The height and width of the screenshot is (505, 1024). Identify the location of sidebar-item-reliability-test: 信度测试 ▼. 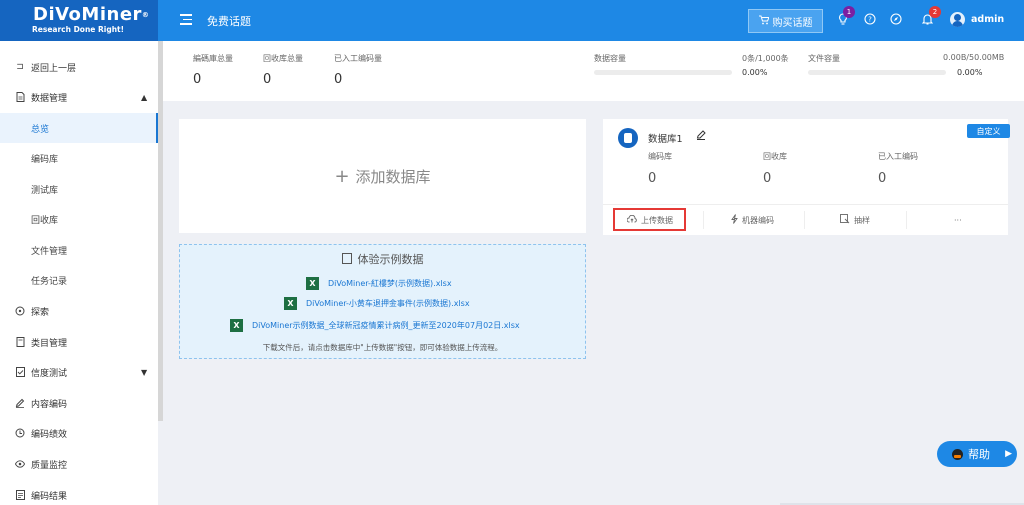
(79, 372).